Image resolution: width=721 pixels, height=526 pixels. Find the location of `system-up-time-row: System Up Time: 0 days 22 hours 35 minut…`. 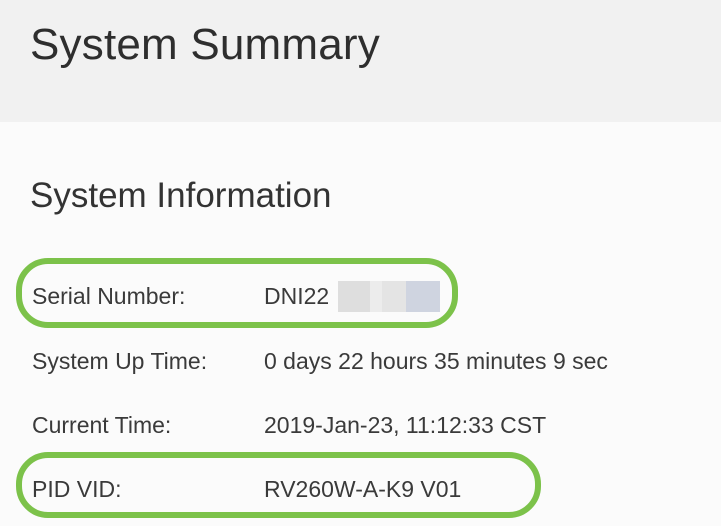

system-up-time-row: System Up Time: 0 days 22 hours 35 minut… is located at coordinates (360, 360).